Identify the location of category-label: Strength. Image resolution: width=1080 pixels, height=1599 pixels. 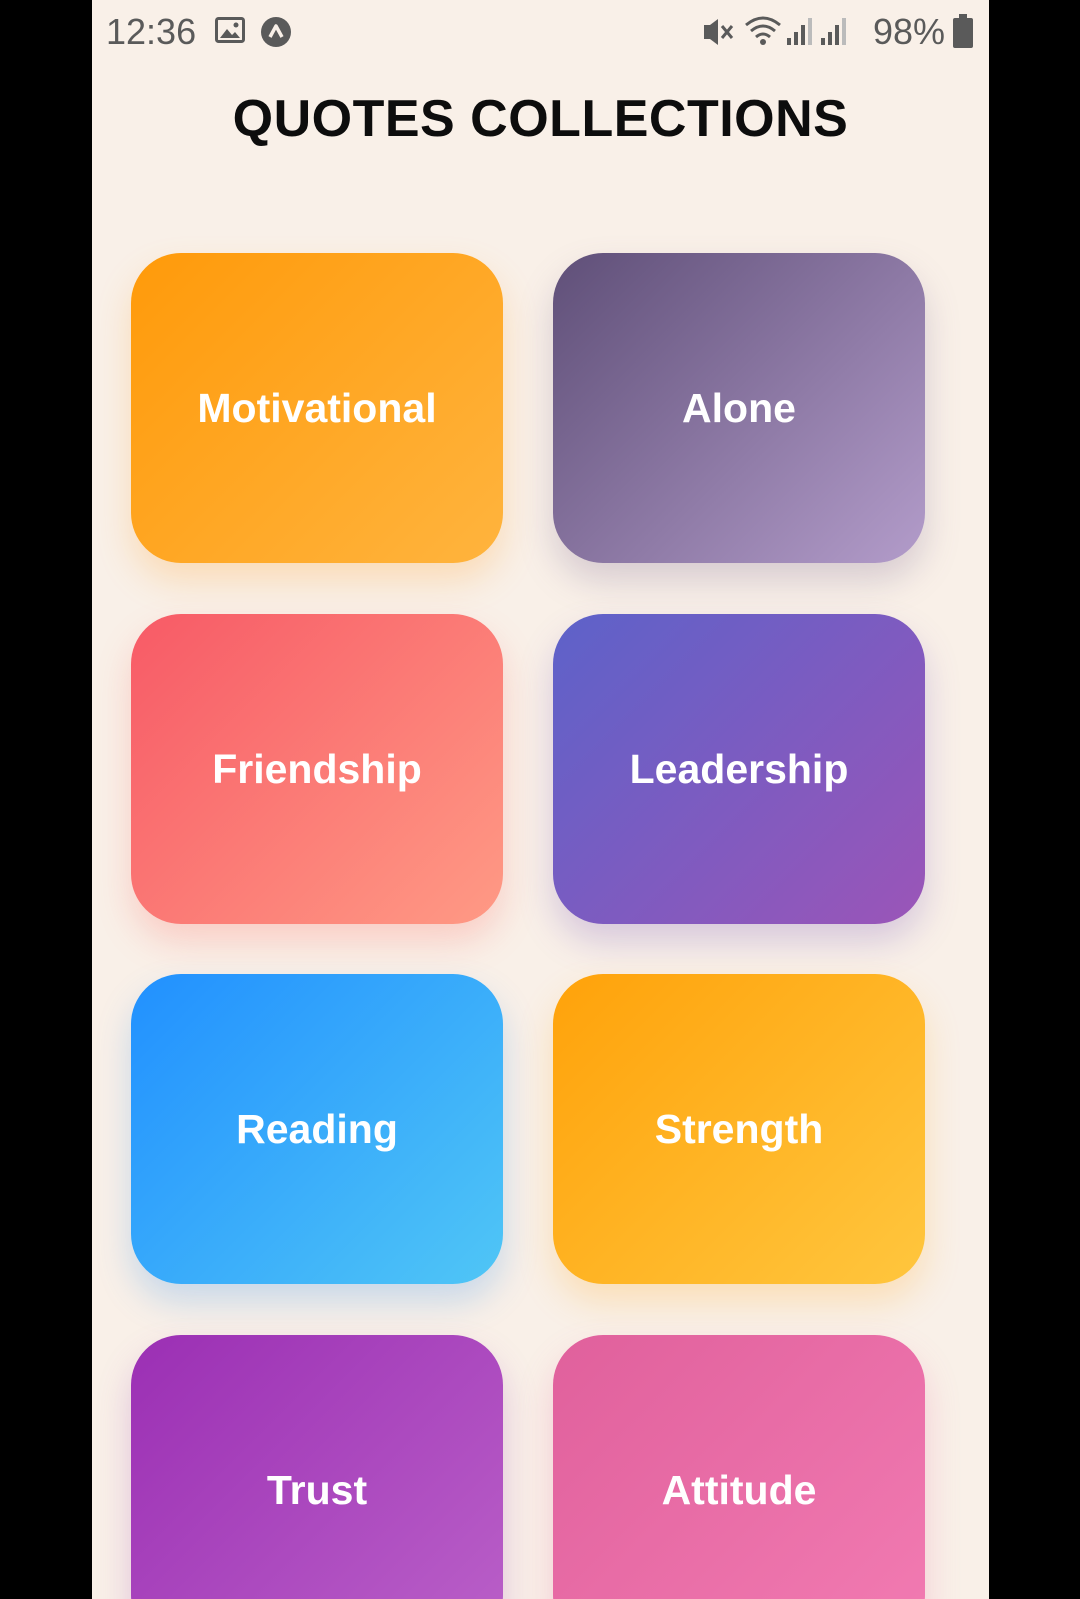
(739, 1128).